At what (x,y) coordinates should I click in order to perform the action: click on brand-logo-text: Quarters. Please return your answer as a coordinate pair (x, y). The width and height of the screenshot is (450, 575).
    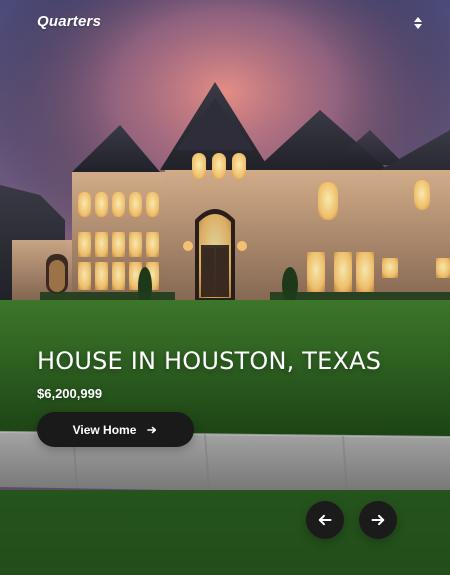
    Looking at the image, I should click on (69, 21).